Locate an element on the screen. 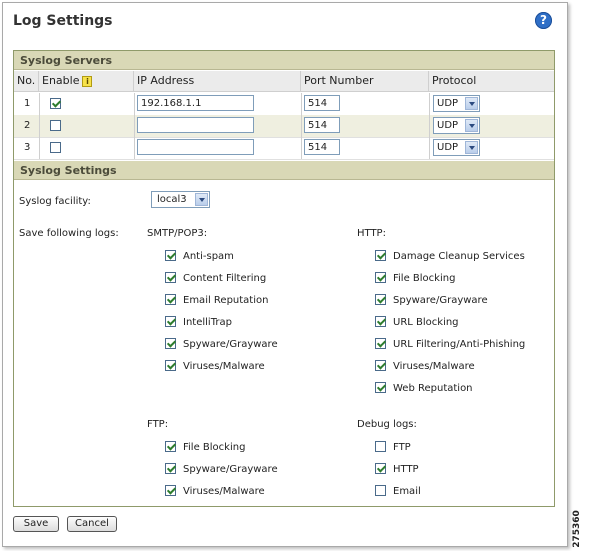 This screenshot has width=589, height=551. log-option-email-reputation: Email Reputation is located at coordinates (216, 301).